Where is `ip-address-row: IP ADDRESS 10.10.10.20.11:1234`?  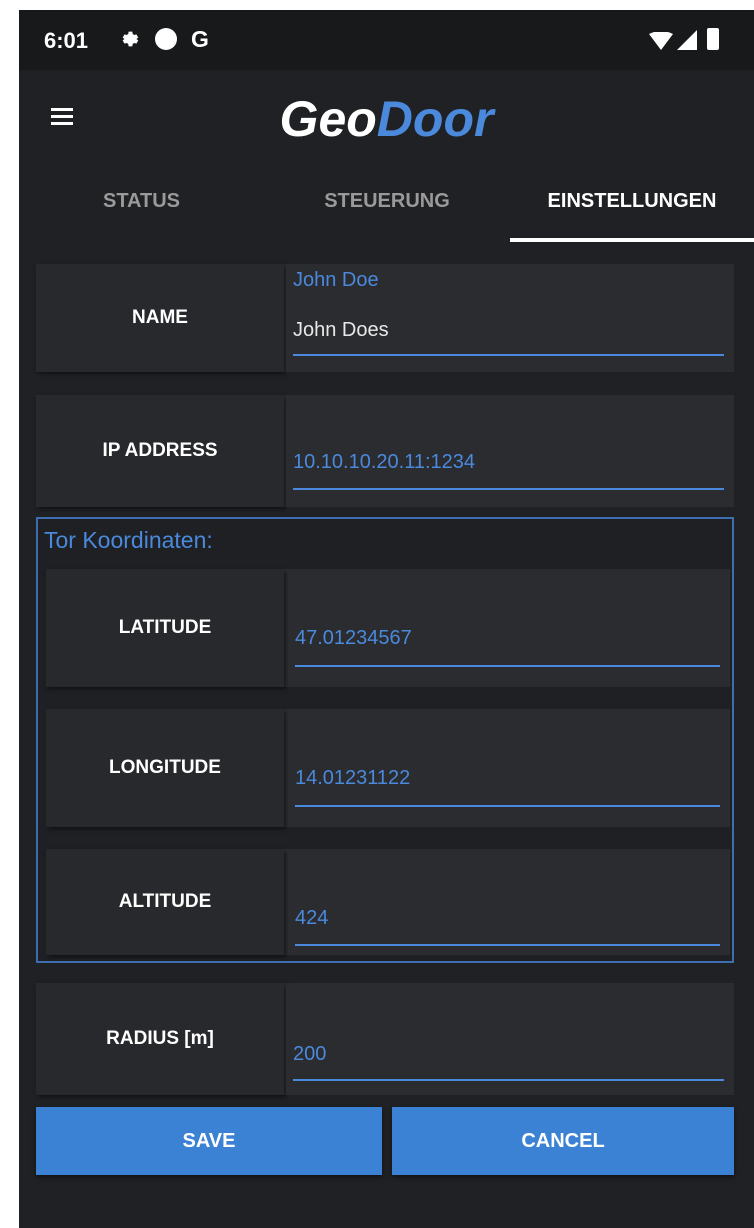
ip-address-row: IP ADDRESS 10.10.10.20.11:1234 is located at coordinates (385, 451).